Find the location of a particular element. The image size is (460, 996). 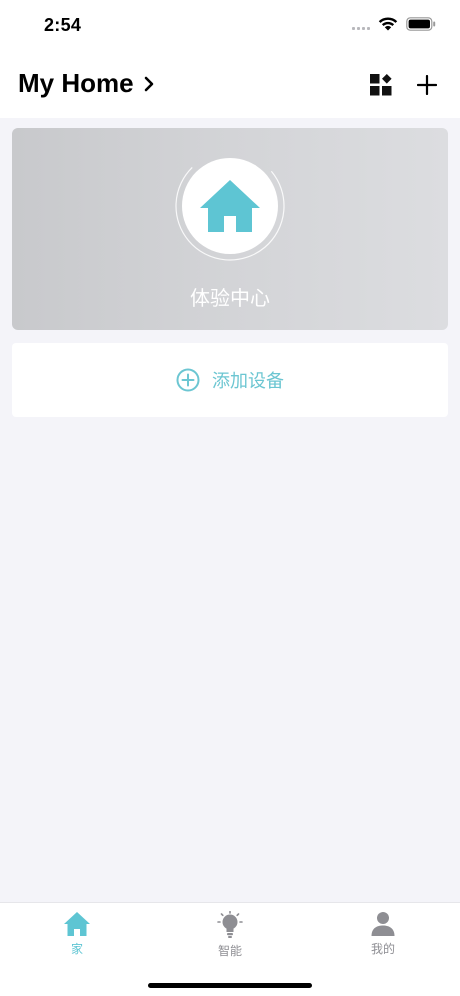

tab-home-label: 家 is located at coordinates (76, 949).